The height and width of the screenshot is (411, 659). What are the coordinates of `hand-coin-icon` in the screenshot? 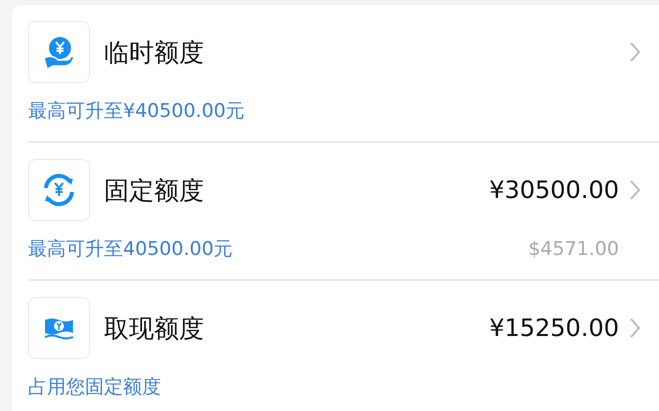 It's located at (59, 52).